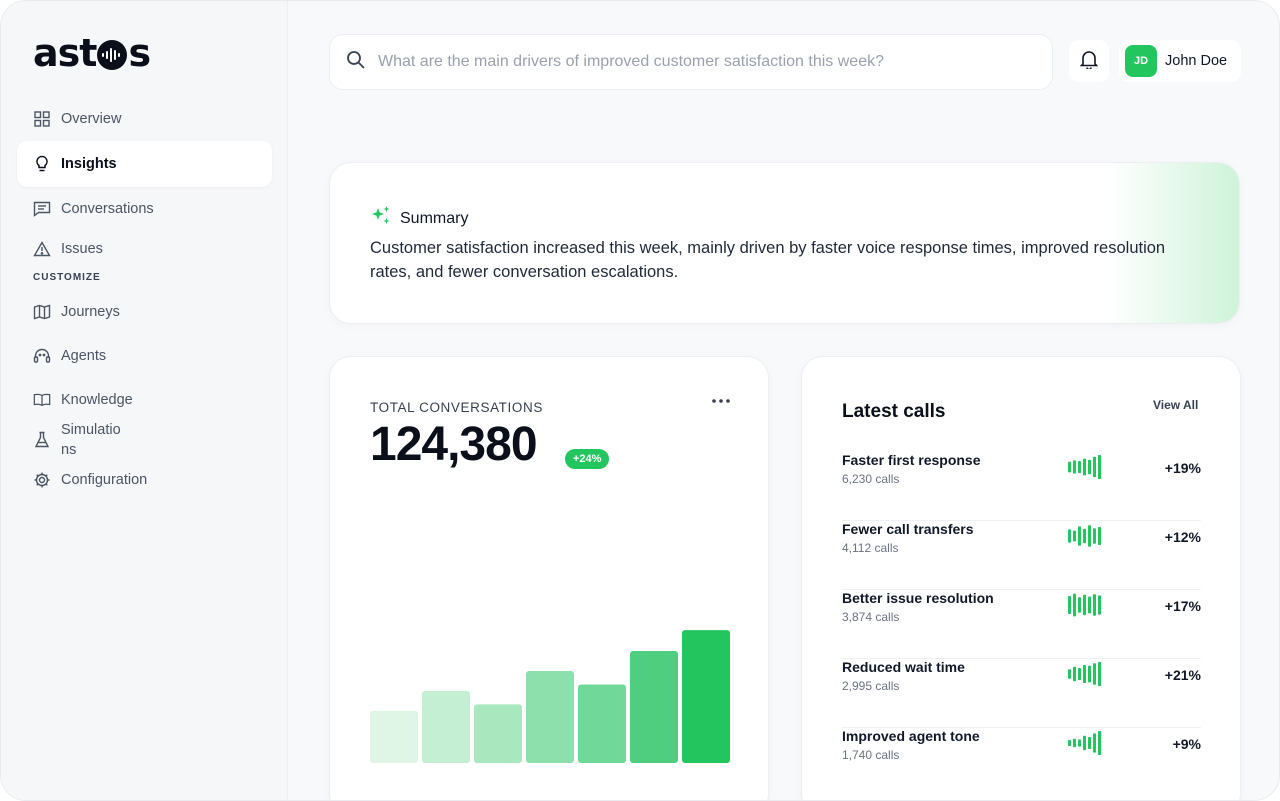 The width and height of the screenshot is (1280, 801). Describe the element at coordinates (587, 459) in the screenshot. I see `change-badge: +24%` at that location.